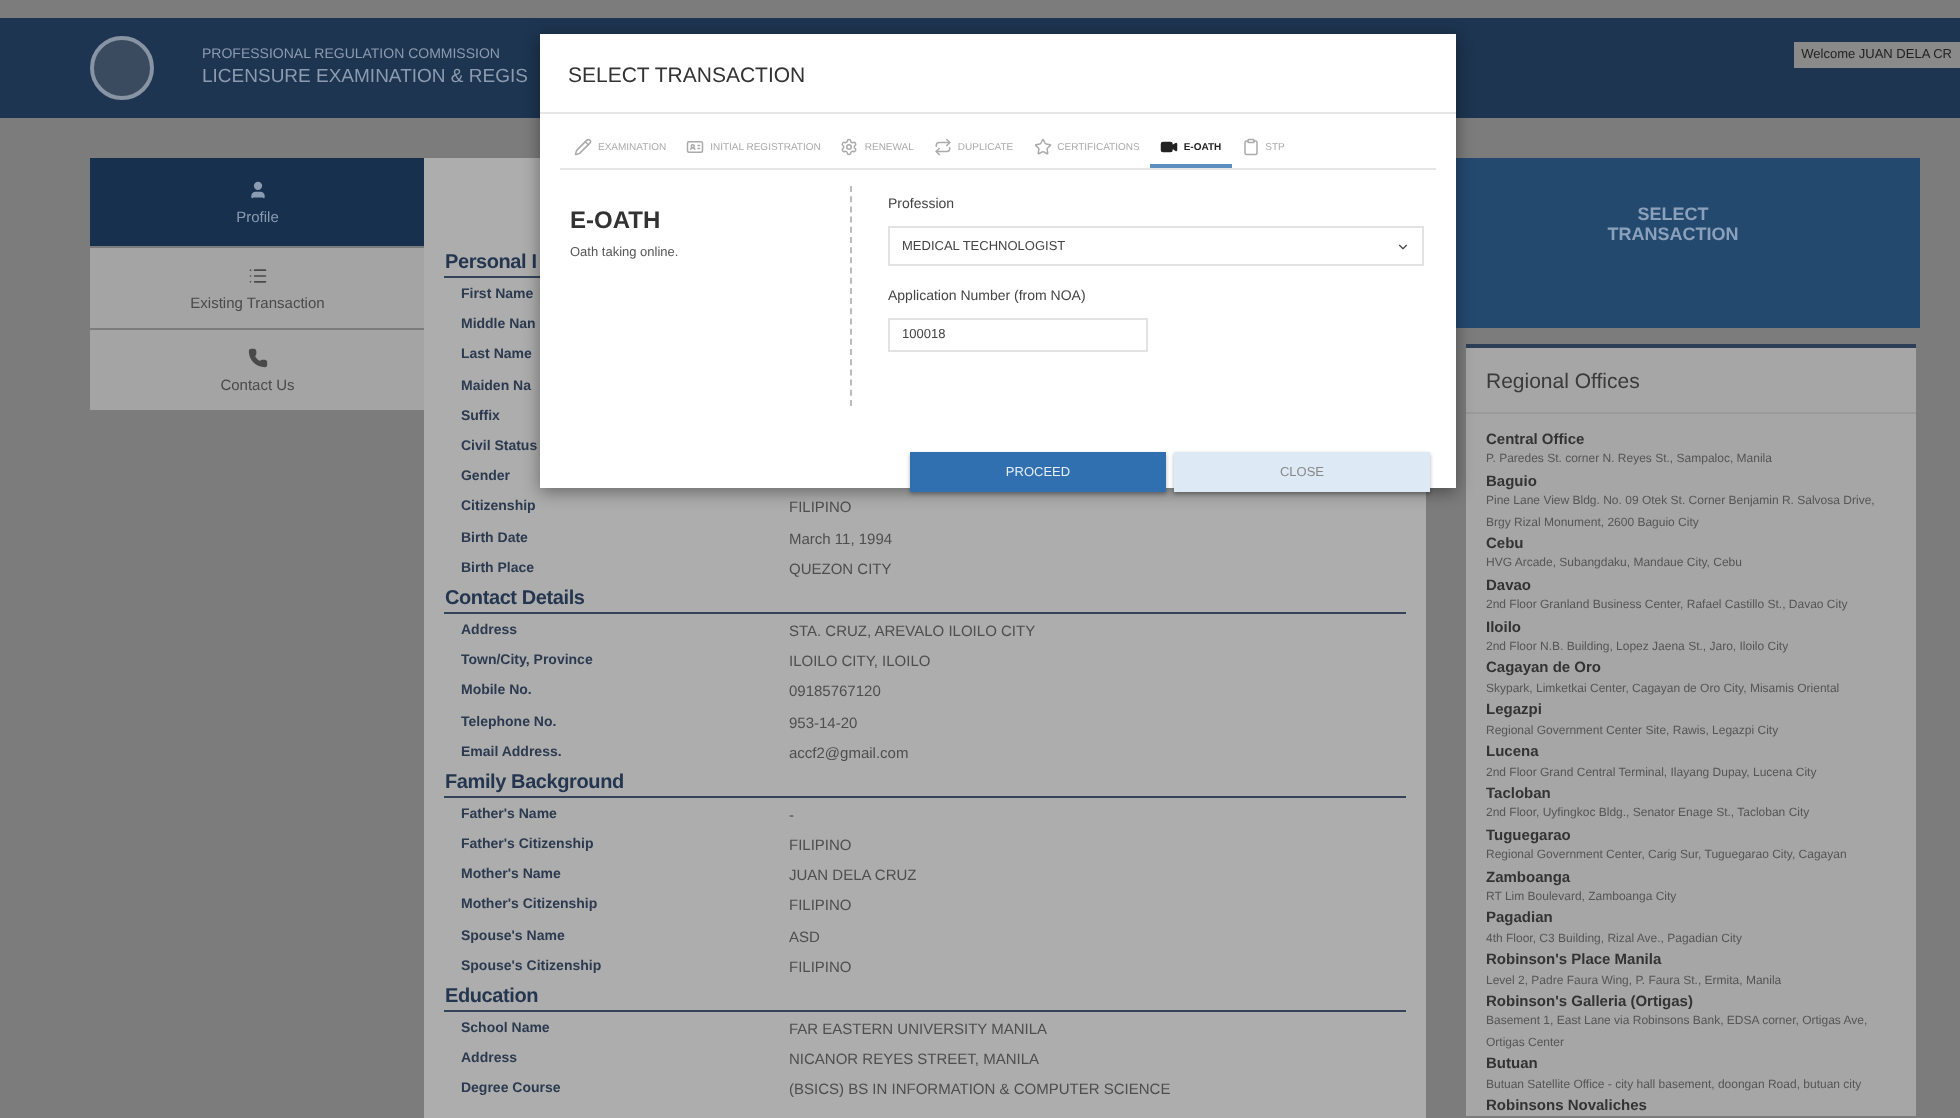  What do you see at coordinates (491, 996) in the screenshot?
I see `section-heading: Education` at bounding box center [491, 996].